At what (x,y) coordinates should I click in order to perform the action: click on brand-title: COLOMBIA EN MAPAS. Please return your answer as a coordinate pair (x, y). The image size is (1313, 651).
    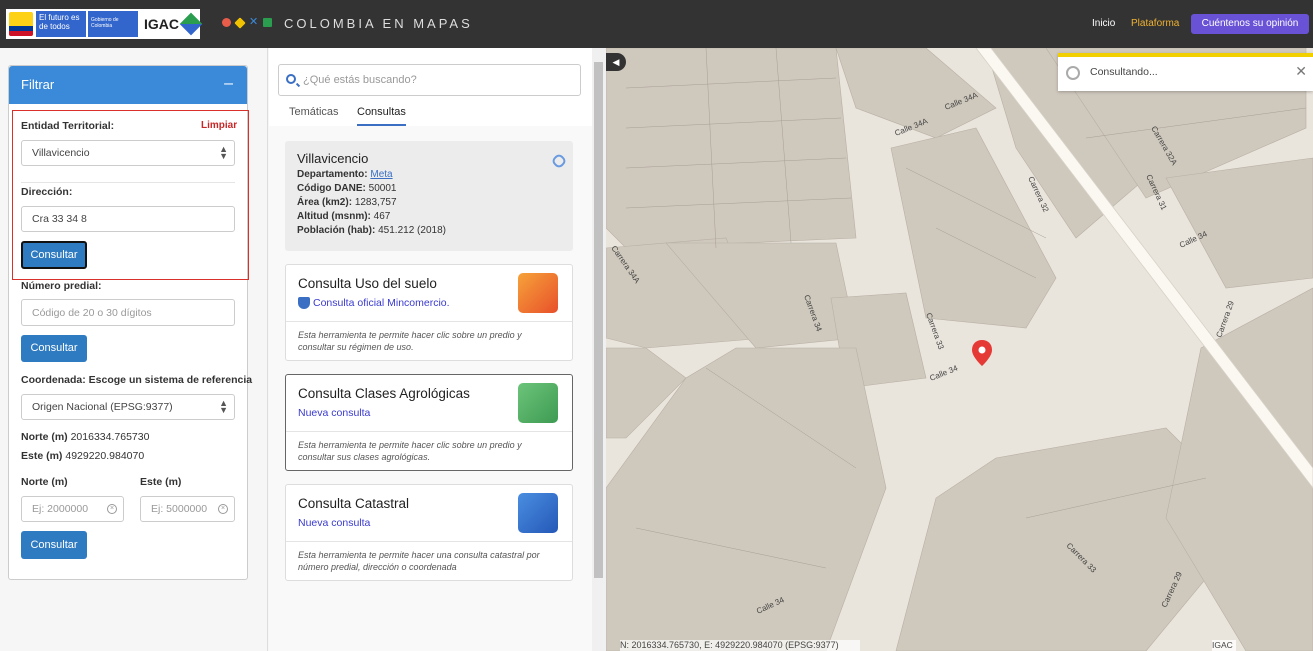
    Looking at the image, I should click on (378, 23).